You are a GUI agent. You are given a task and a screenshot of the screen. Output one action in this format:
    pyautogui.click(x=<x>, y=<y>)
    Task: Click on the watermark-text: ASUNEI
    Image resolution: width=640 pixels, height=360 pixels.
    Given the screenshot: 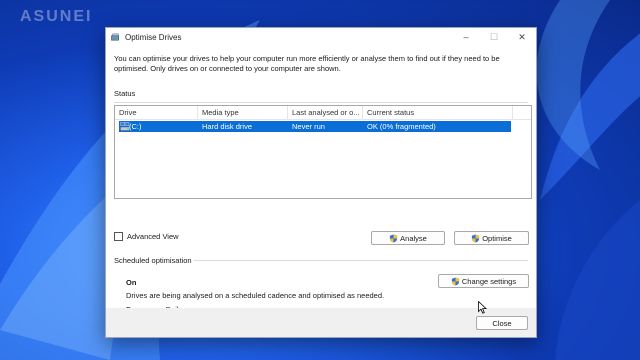 What is the action you would take?
    pyautogui.click(x=56, y=16)
    